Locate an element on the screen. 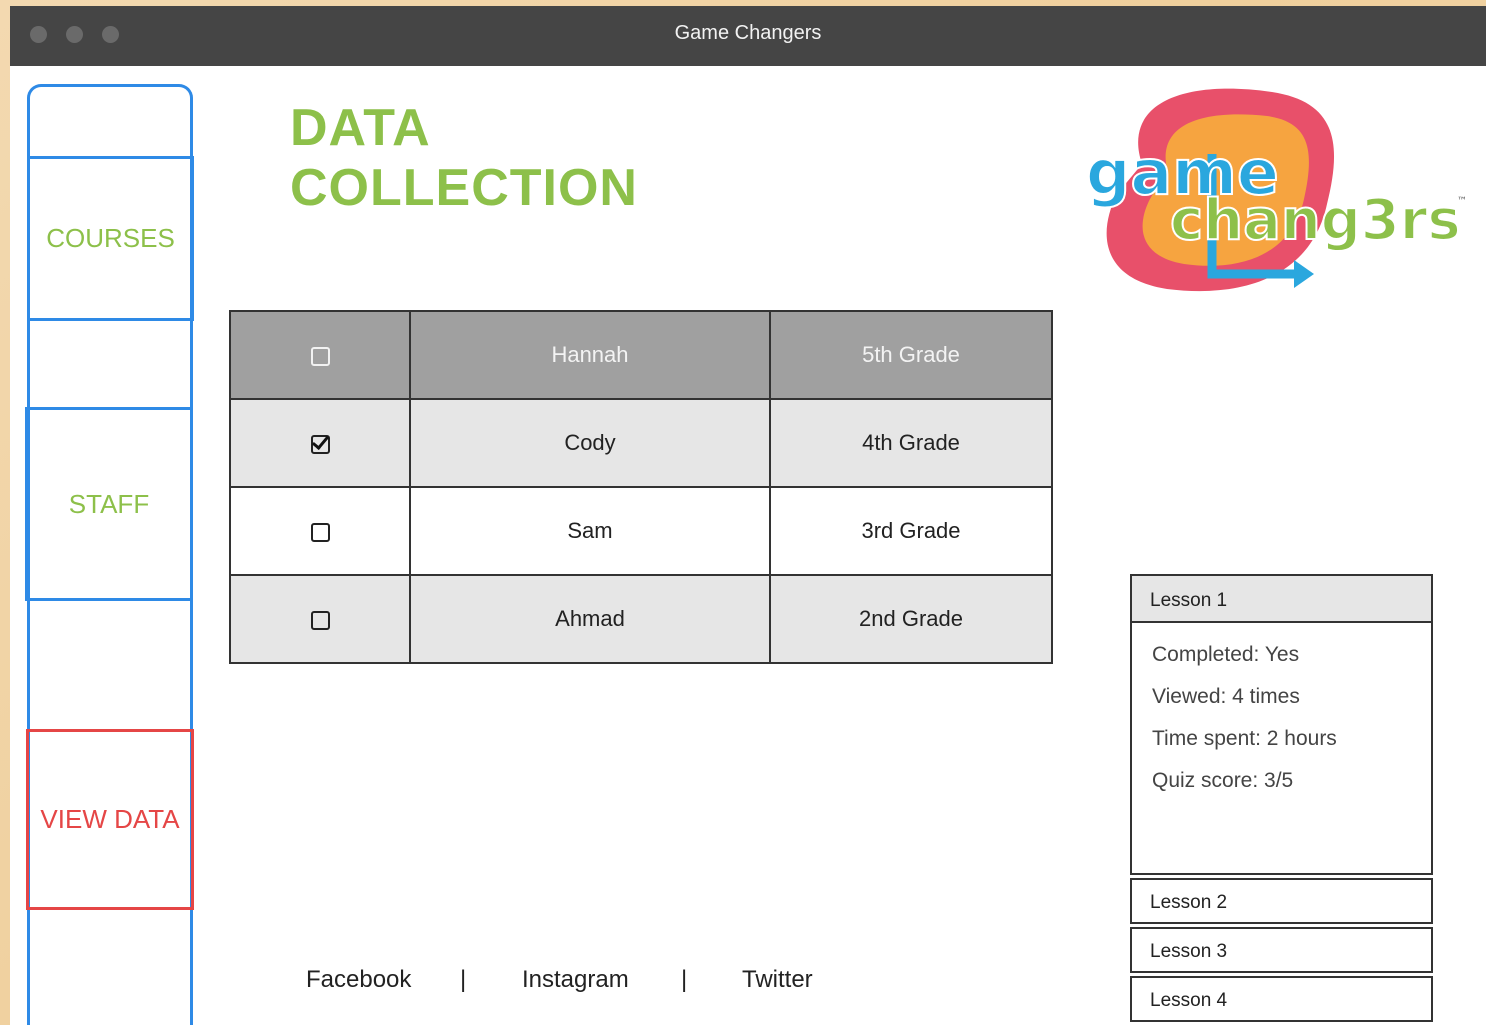  lesson-4-header: Lesson 4 is located at coordinates (1281, 999).